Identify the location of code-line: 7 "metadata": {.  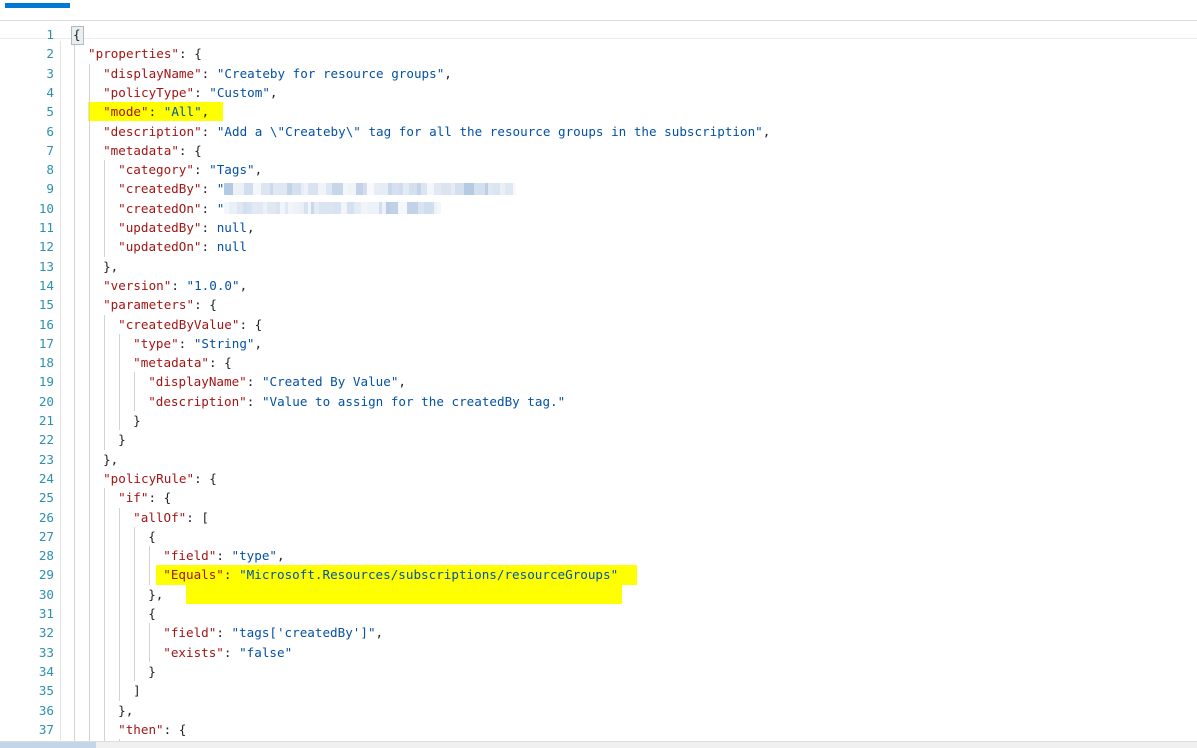
(602, 150).